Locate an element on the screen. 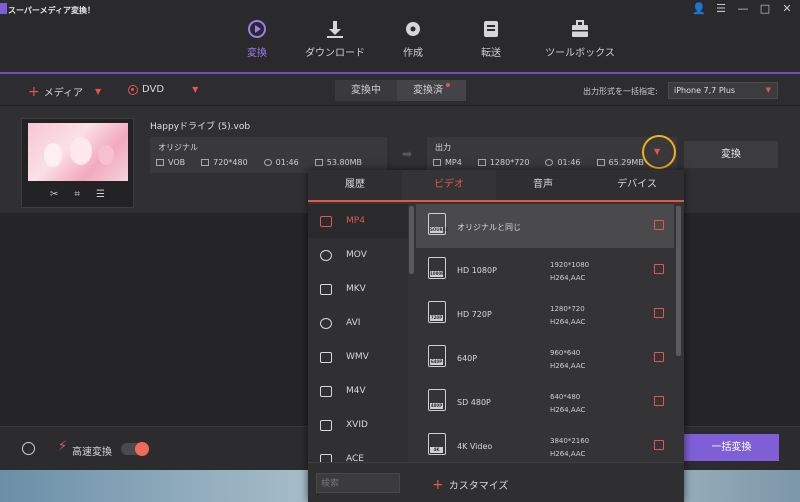  preset-item: 4K 4K Video 3840*2160 H264,AAC is located at coordinates (545, 443).